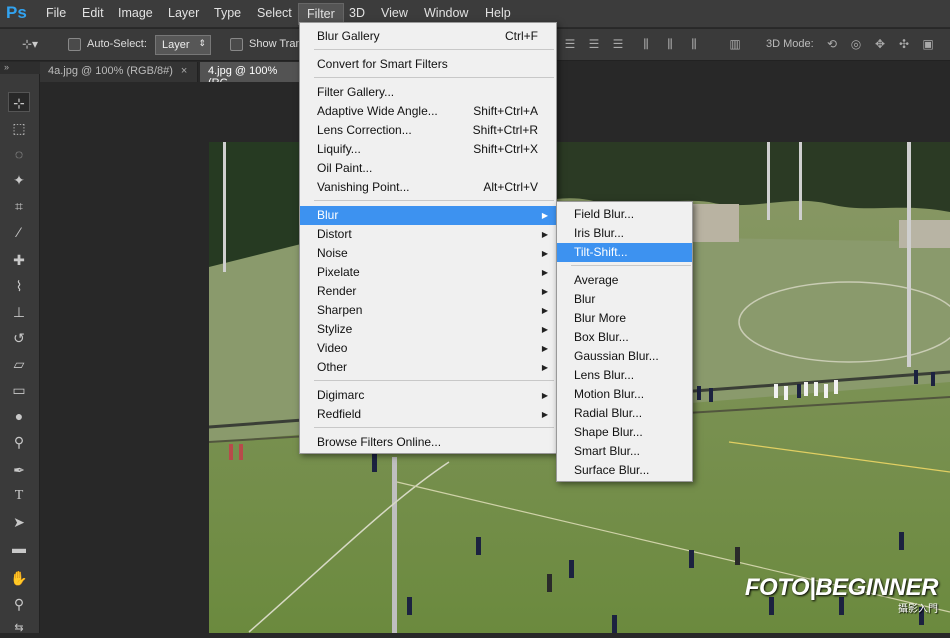  Describe the element at coordinates (19, 232) in the screenshot. I see `eyedropper-tool-icon: ⁄` at that location.